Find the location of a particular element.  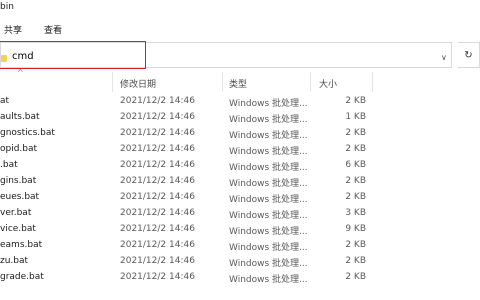

tab-view: 查看 is located at coordinates (53, 29).